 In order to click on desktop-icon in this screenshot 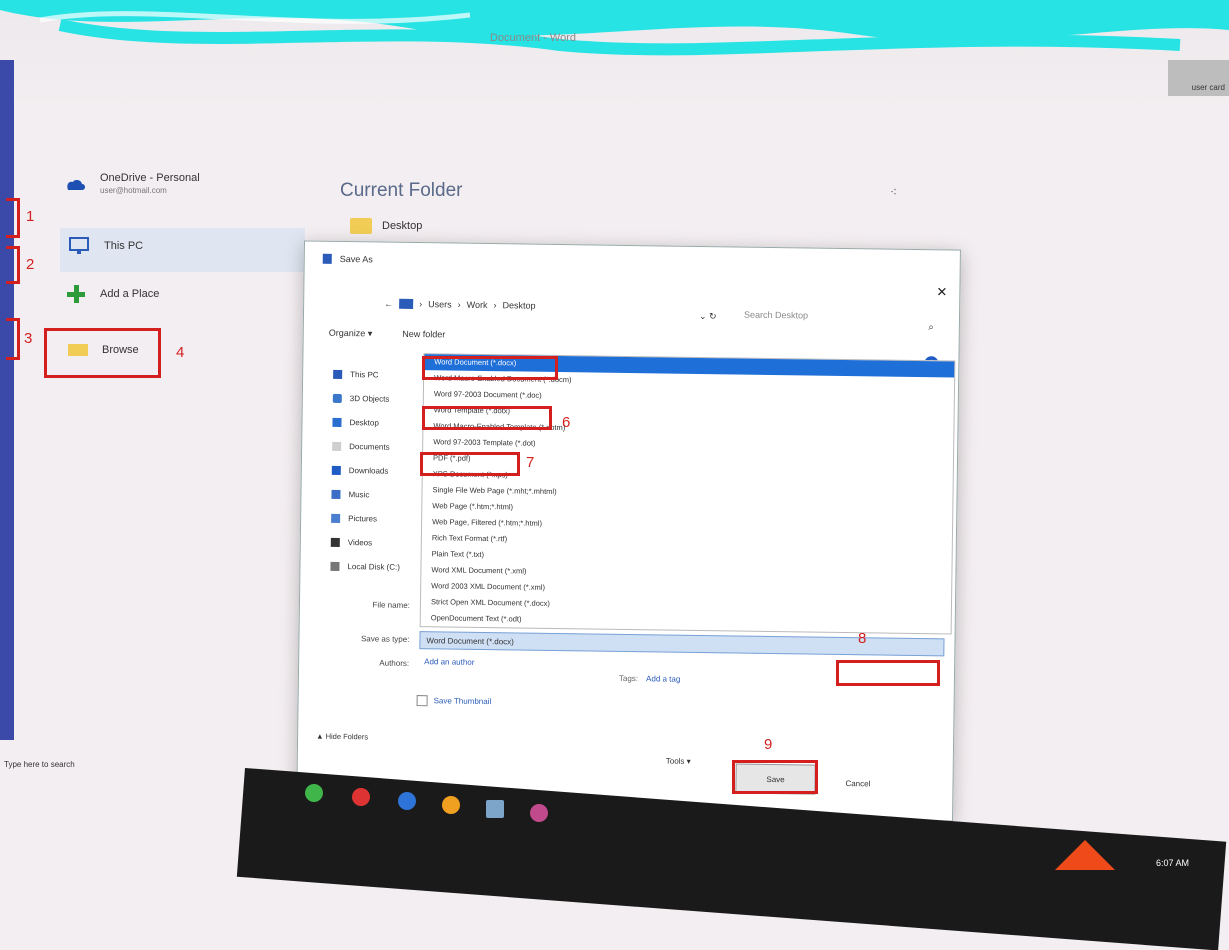, I will do `click(337, 422)`.